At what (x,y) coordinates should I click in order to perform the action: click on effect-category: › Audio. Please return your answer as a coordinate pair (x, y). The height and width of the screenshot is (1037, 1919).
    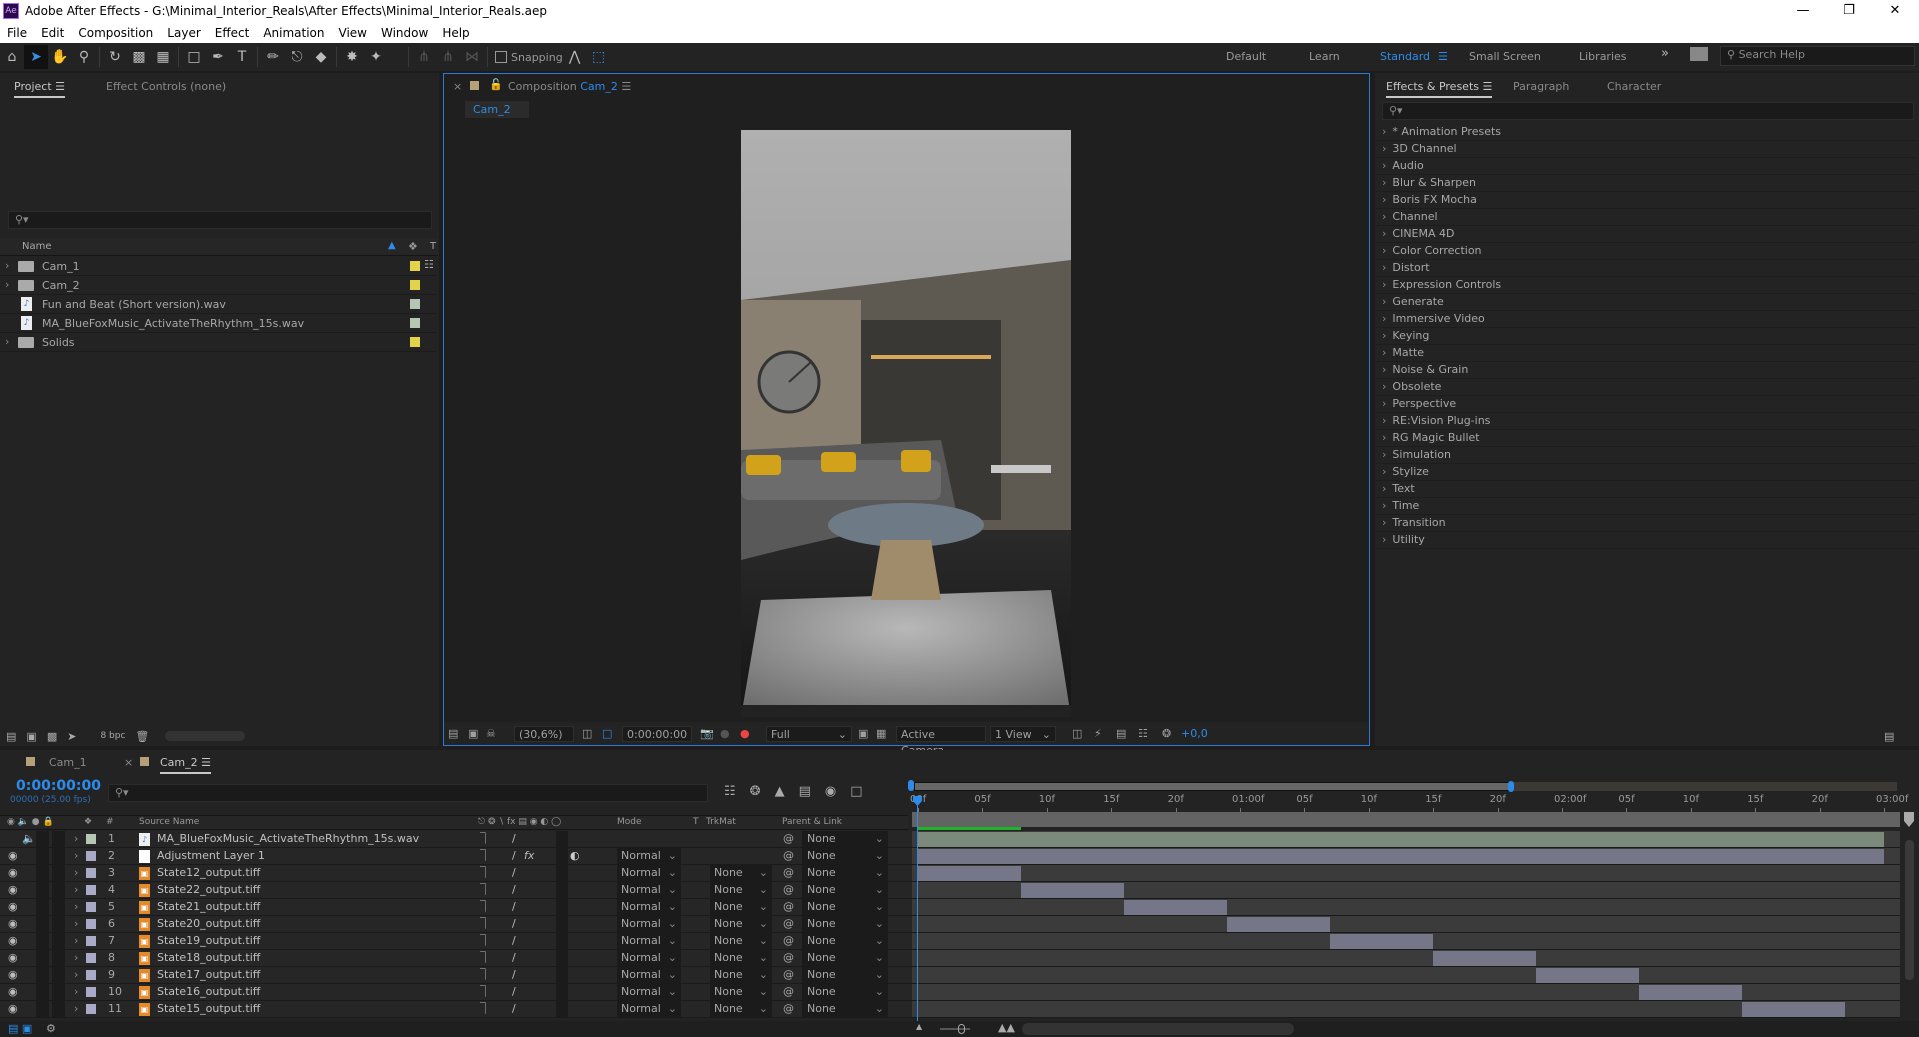
    Looking at the image, I should click on (1646, 166).